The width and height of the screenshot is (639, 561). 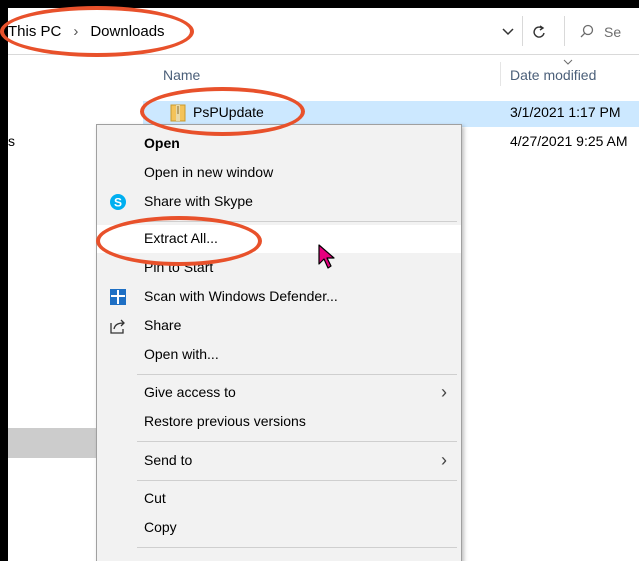 I want to click on menu-item-copy: Copy, so click(x=279, y=528).